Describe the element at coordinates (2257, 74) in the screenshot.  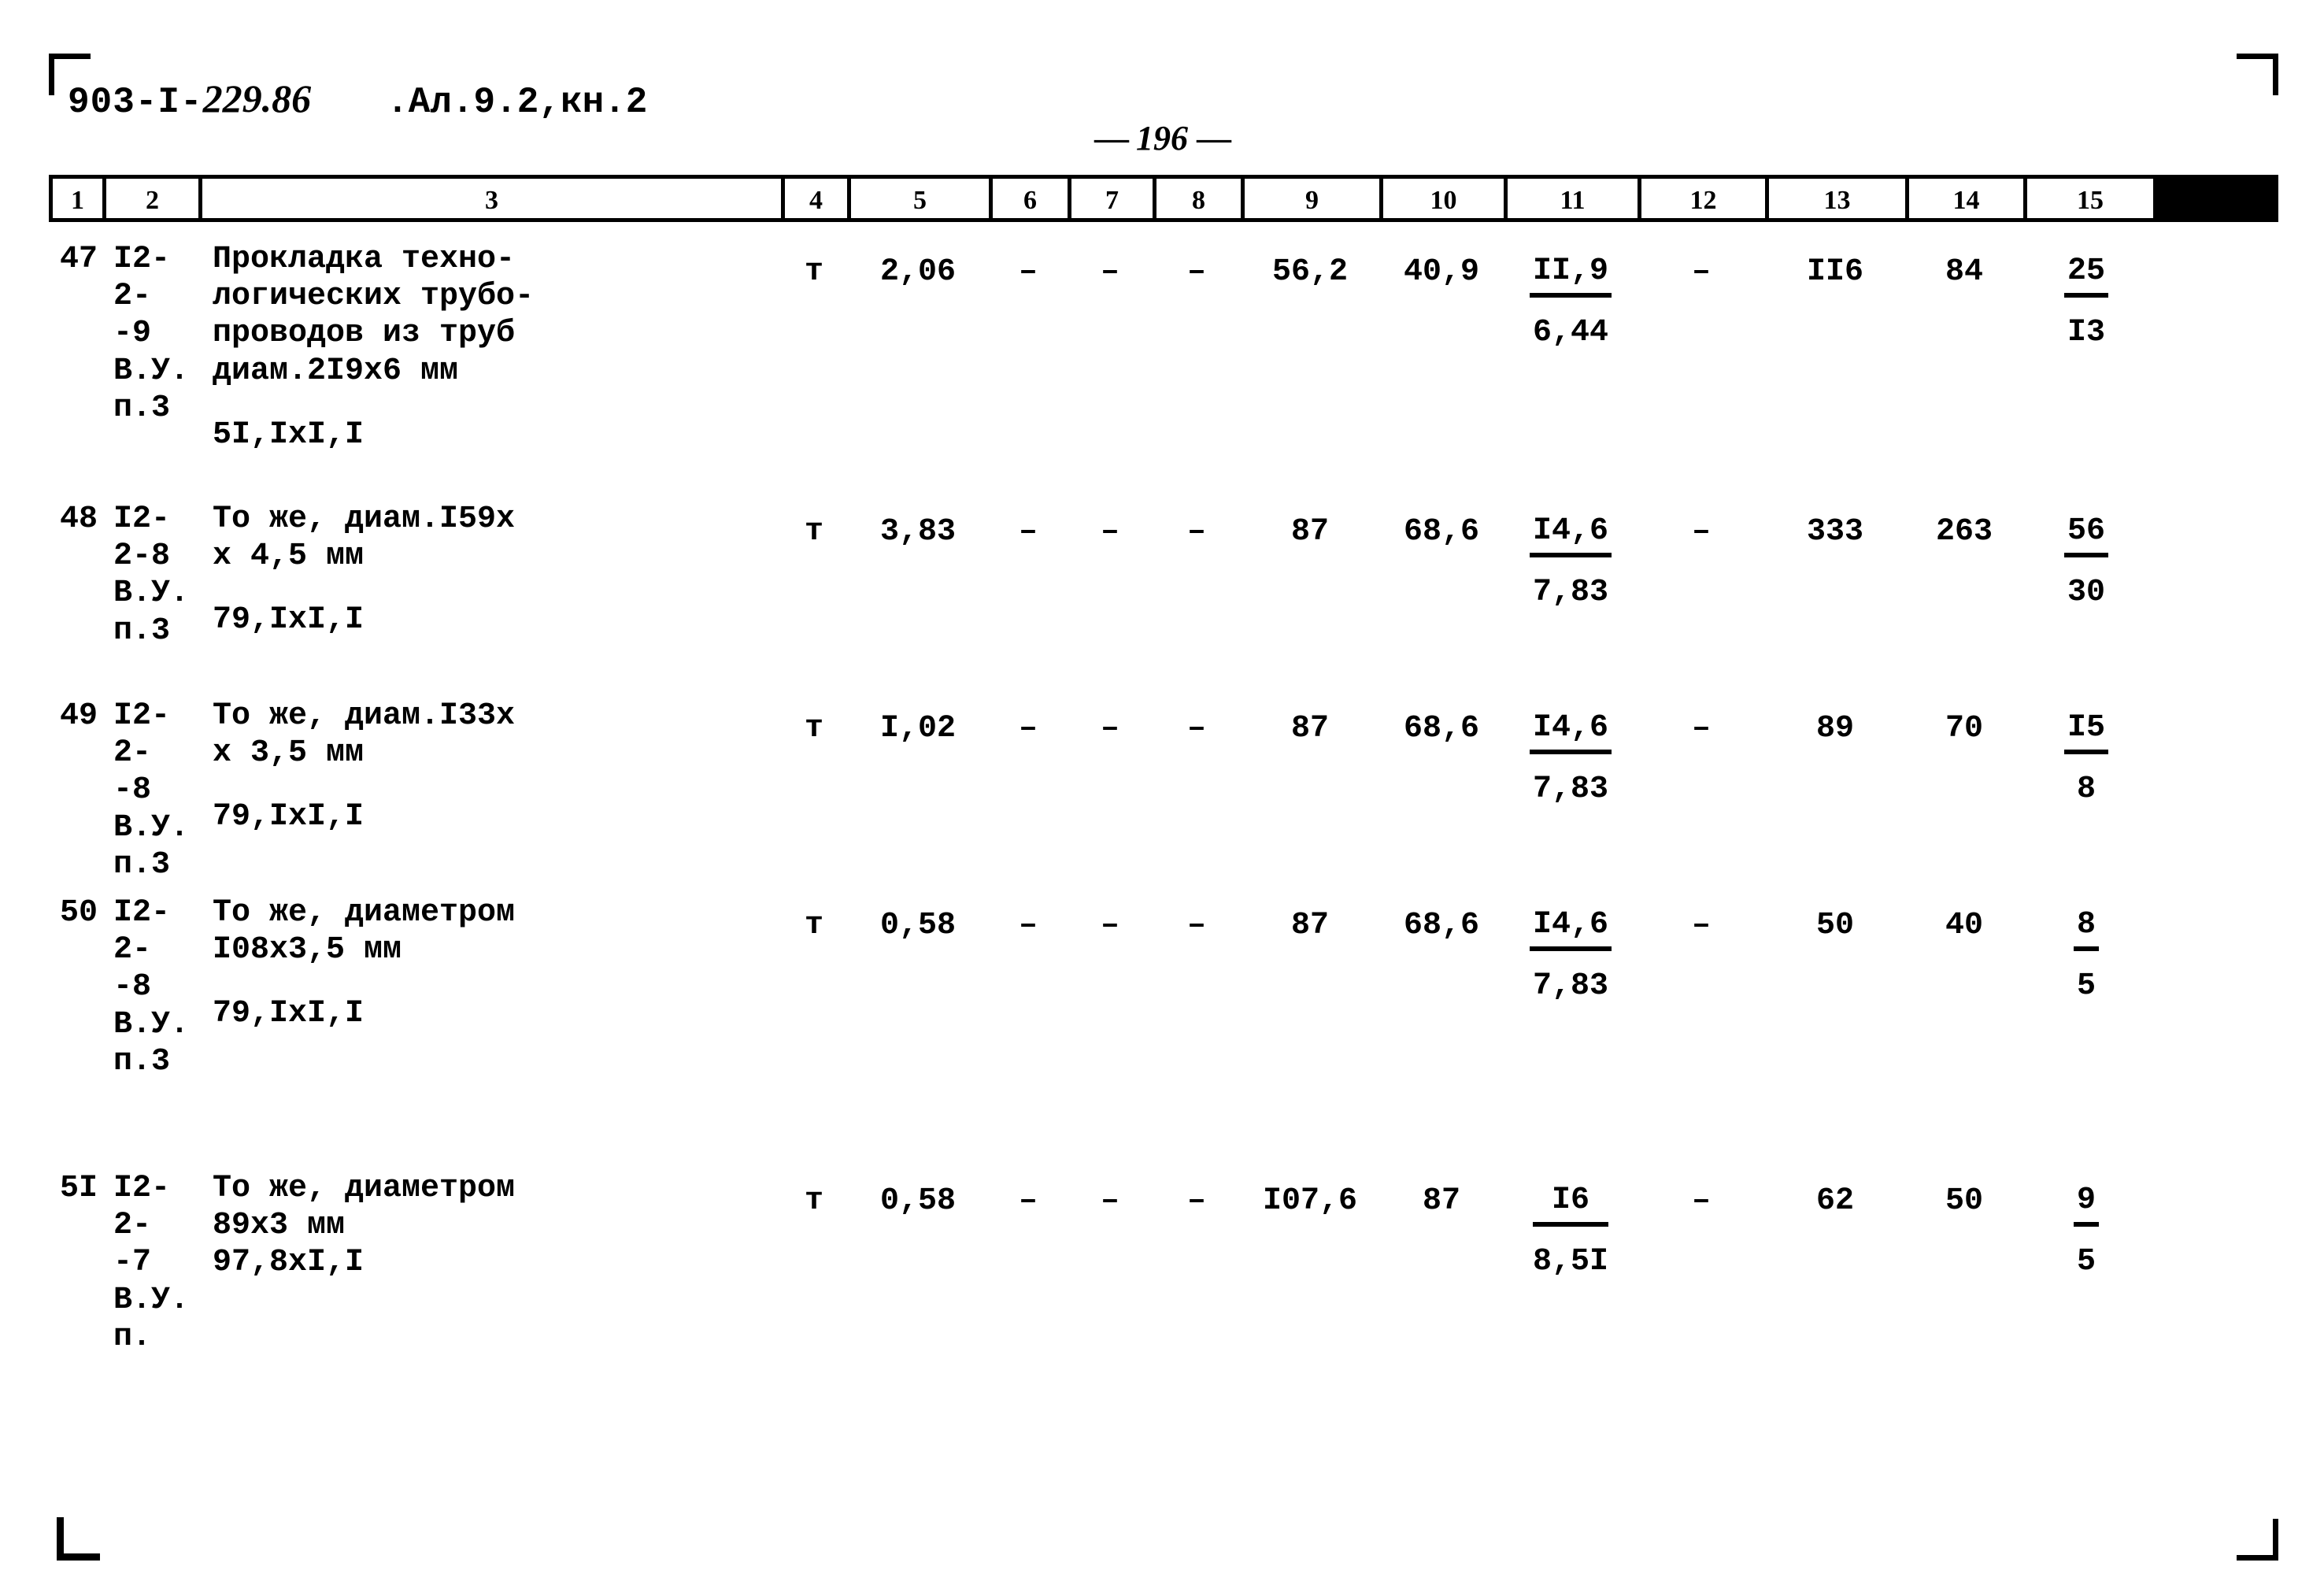
I see `crop-mark-top-right` at that location.